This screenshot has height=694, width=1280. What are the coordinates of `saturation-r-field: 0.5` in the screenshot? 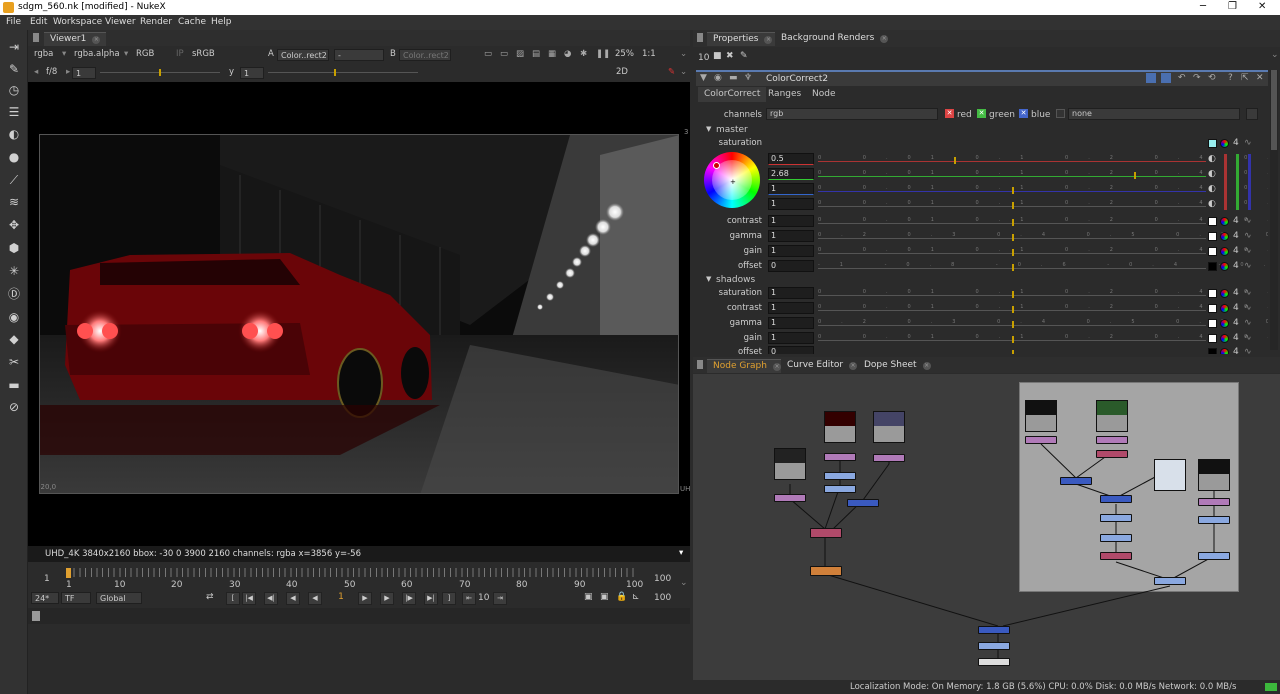 It's located at (791, 159).